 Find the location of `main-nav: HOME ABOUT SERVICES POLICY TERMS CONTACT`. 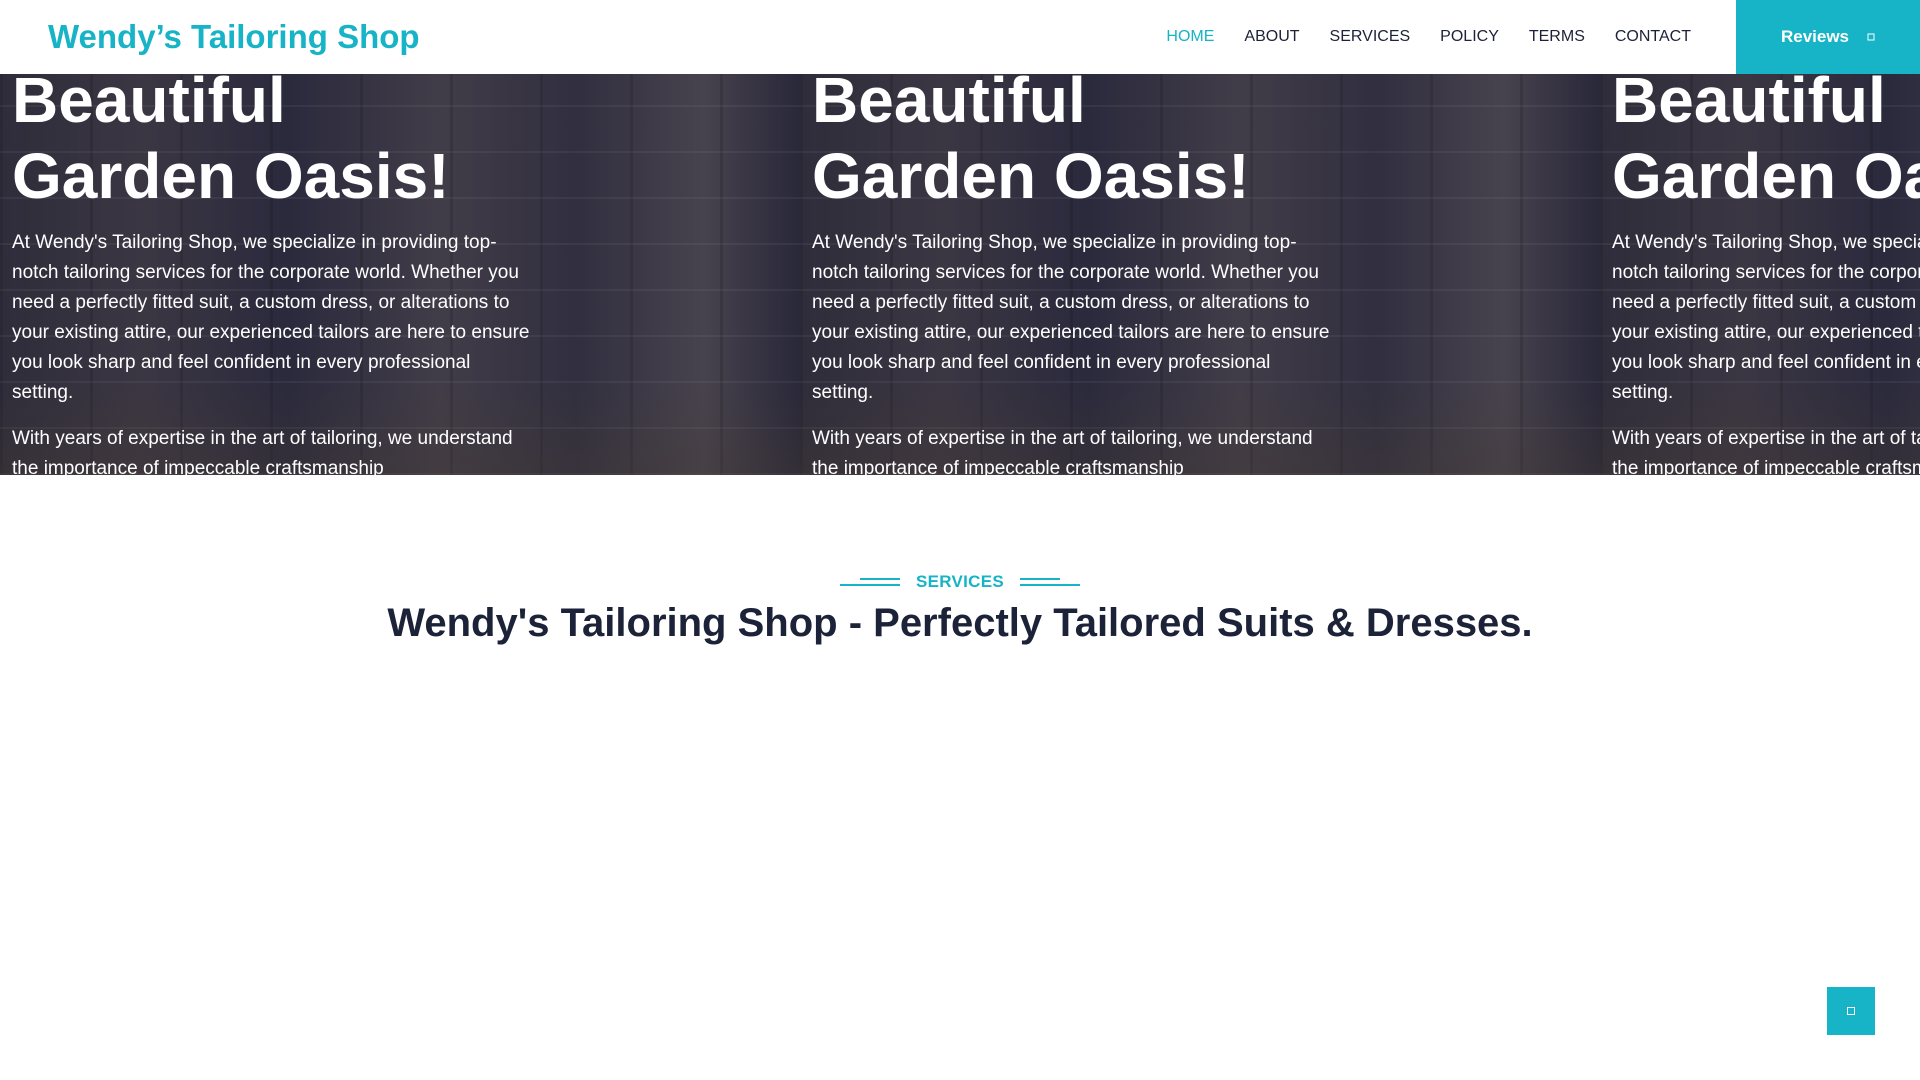

main-nav: HOME ABOUT SERVICES POLICY TERMS CONTACT is located at coordinates (1428, 37).